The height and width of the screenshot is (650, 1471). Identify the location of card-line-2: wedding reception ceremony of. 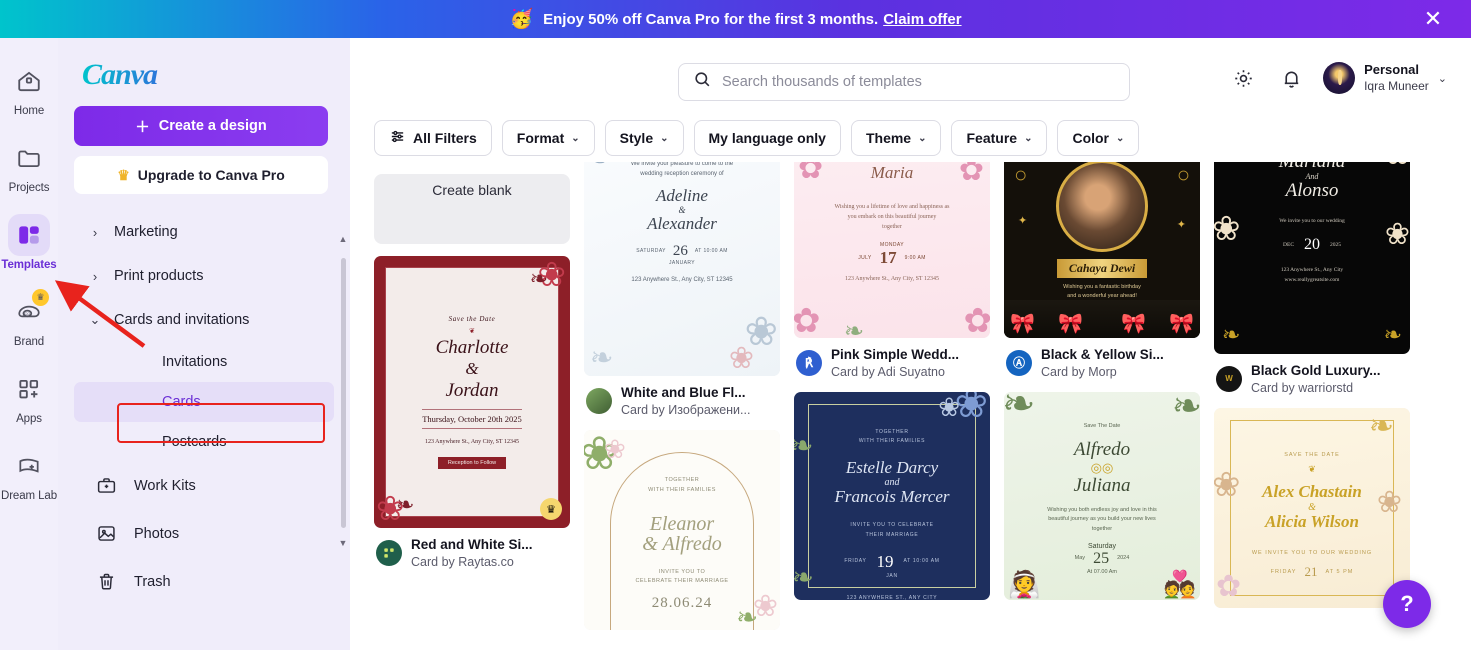
(682, 173).